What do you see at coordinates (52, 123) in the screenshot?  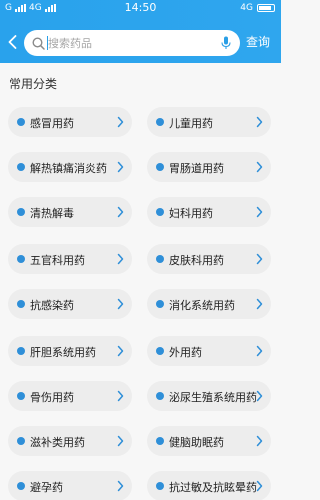 I see `category-label: 感冒用药` at bounding box center [52, 123].